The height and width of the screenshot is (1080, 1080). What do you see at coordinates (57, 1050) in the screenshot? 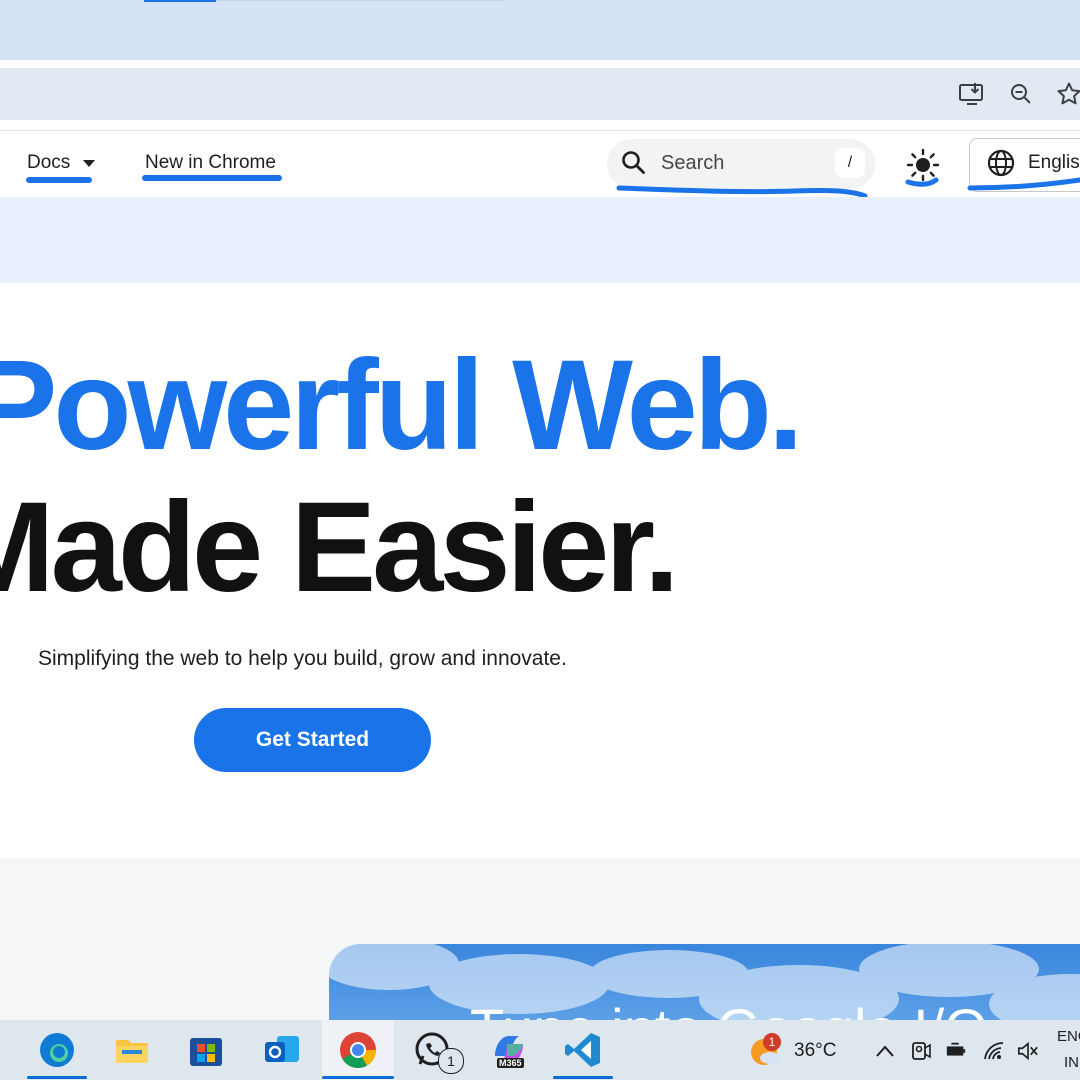
I see `edge-icon` at bounding box center [57, 1050].